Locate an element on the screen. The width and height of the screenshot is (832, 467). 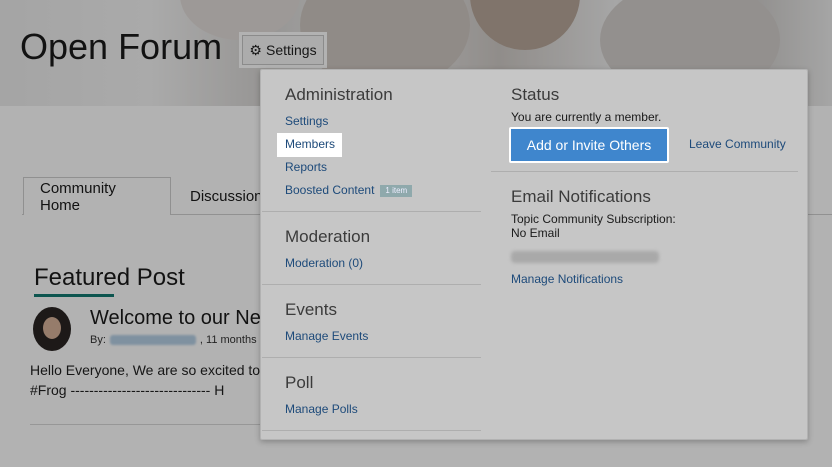
menu-item-moderation: Moderation (0) is located at coordinates (324, 263).